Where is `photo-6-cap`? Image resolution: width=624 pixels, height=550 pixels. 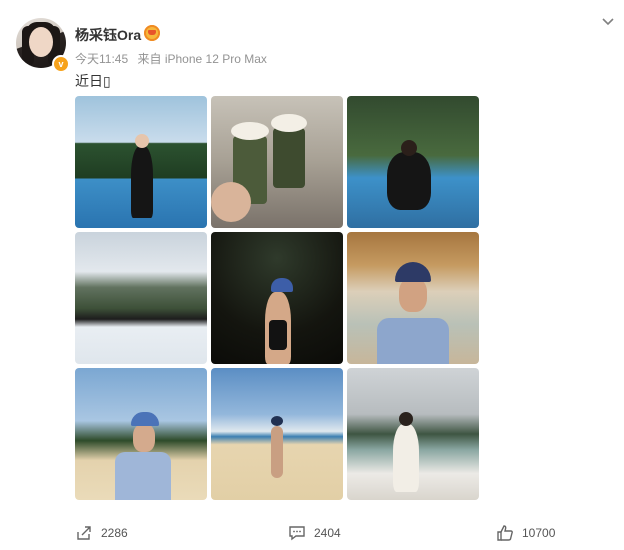 photo-6-cap is located at coordinates (413, 272).